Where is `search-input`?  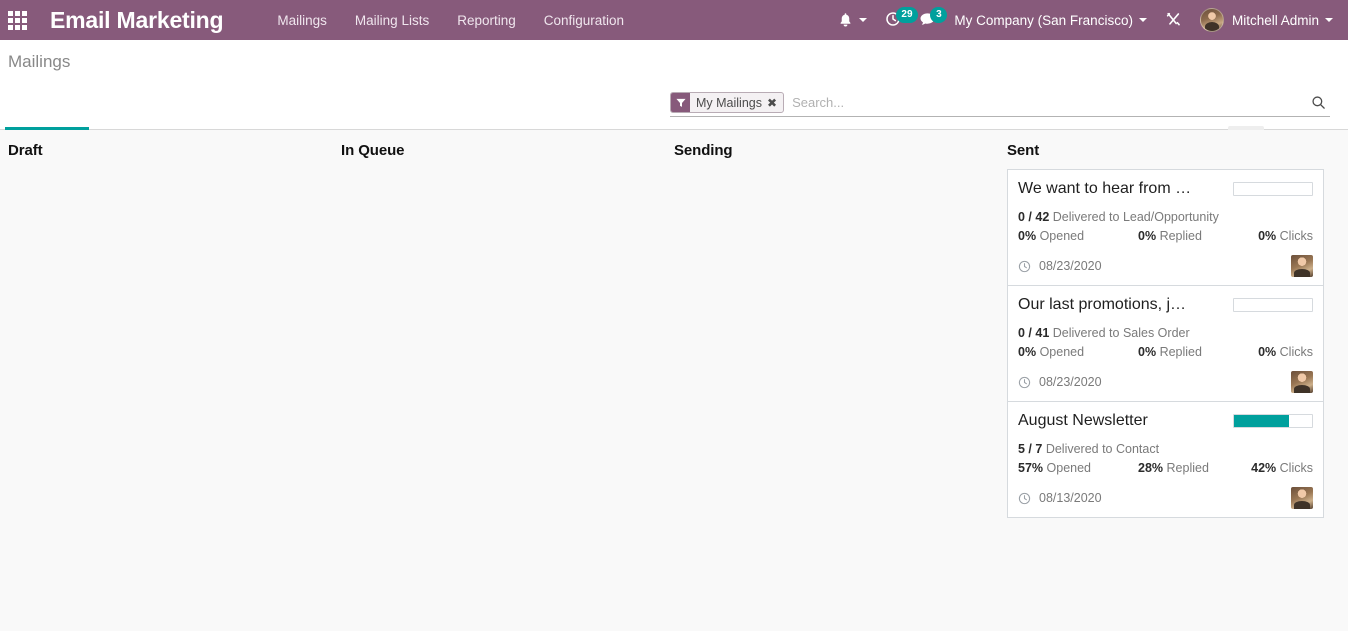
search-input is located at coordinates (1045, 102).